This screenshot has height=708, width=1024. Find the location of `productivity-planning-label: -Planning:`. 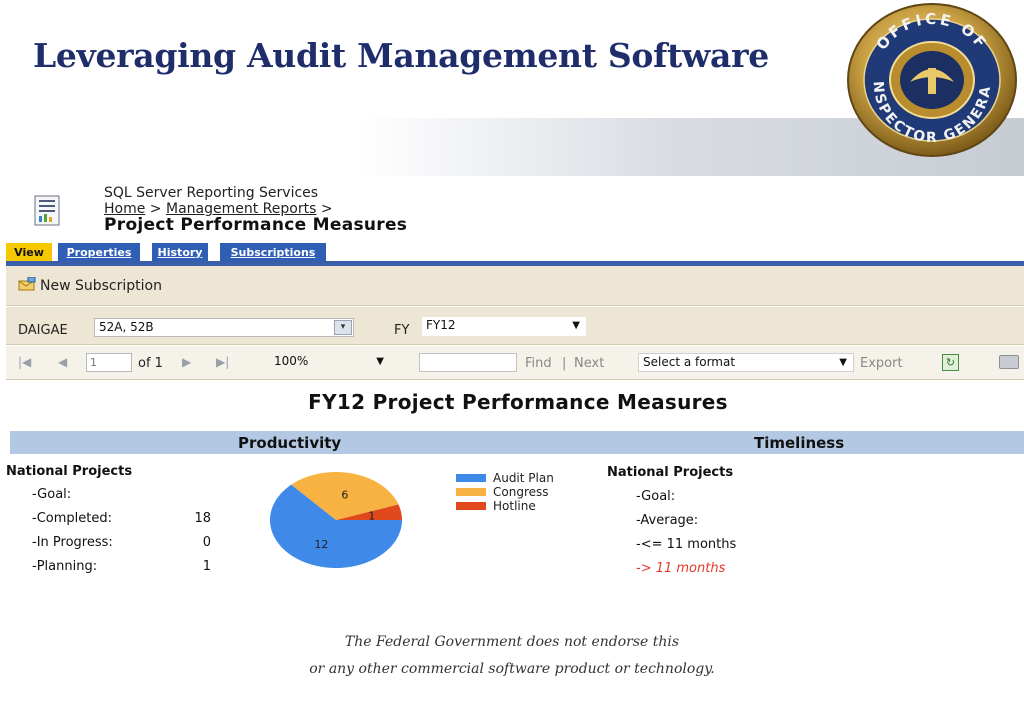

productivity-planning-label: -Planning: is located at coordinates (65, 566).